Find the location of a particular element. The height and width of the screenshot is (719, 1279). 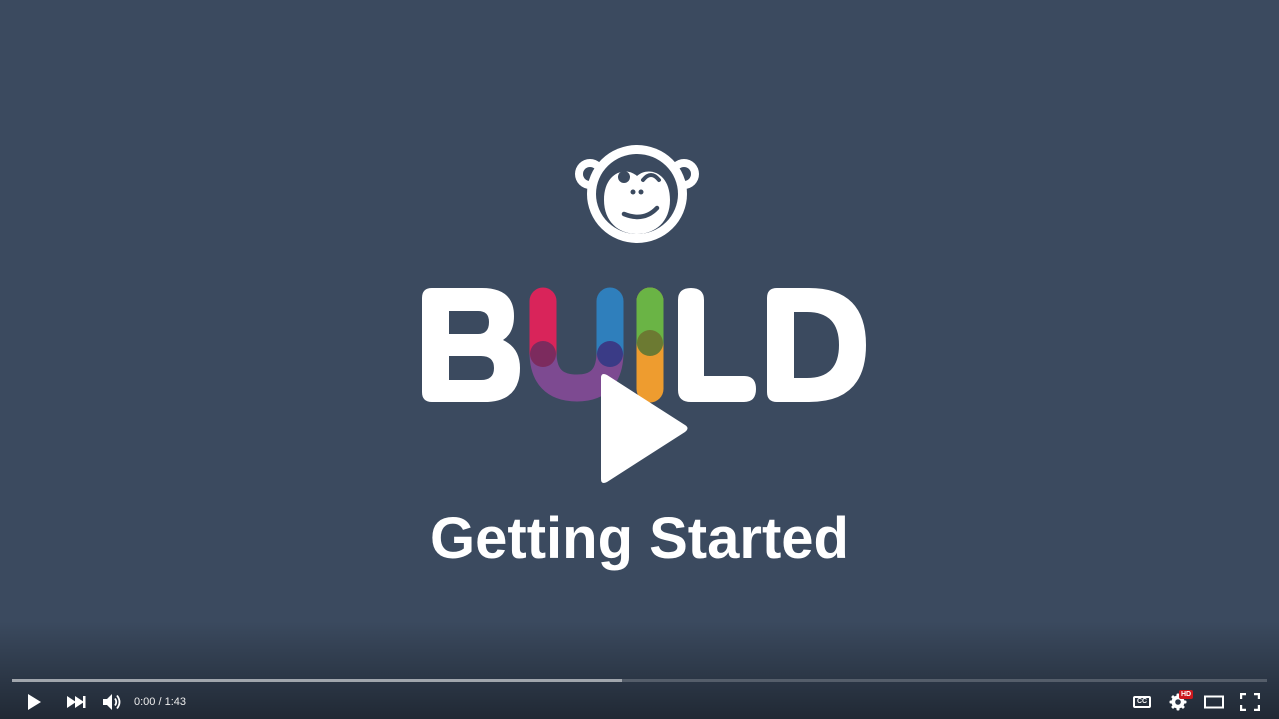

volume-button is located at coordinates (112, 702).